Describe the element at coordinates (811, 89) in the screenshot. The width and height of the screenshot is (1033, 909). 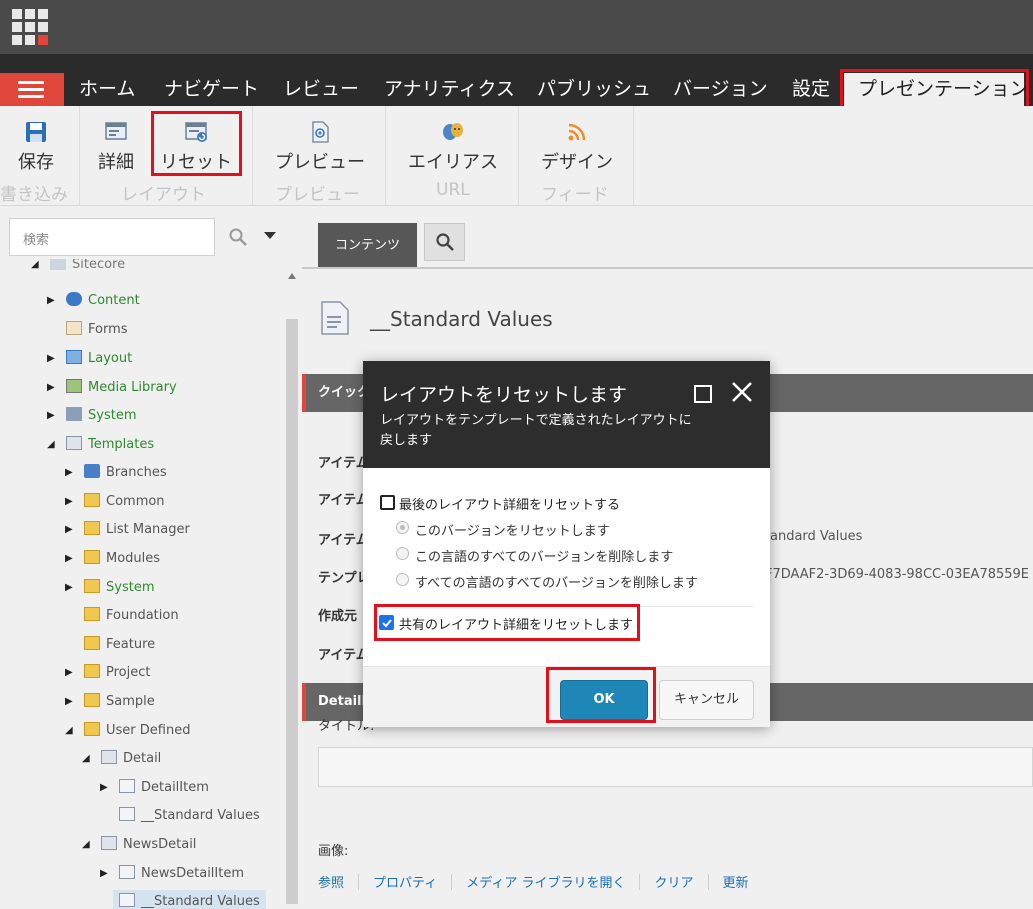
I see `tab-configure: 設定` at that location.